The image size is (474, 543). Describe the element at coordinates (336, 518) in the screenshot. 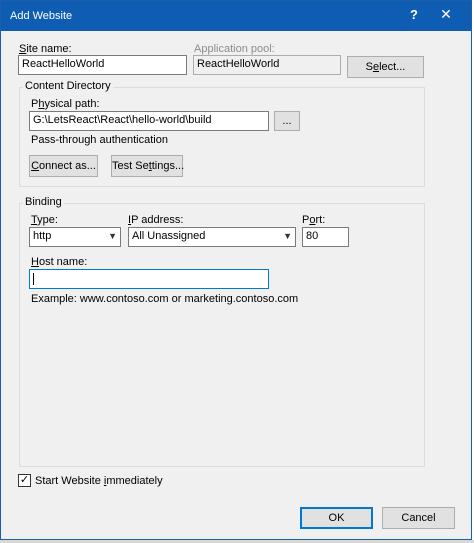

I see `ok-button: OK` at that location.